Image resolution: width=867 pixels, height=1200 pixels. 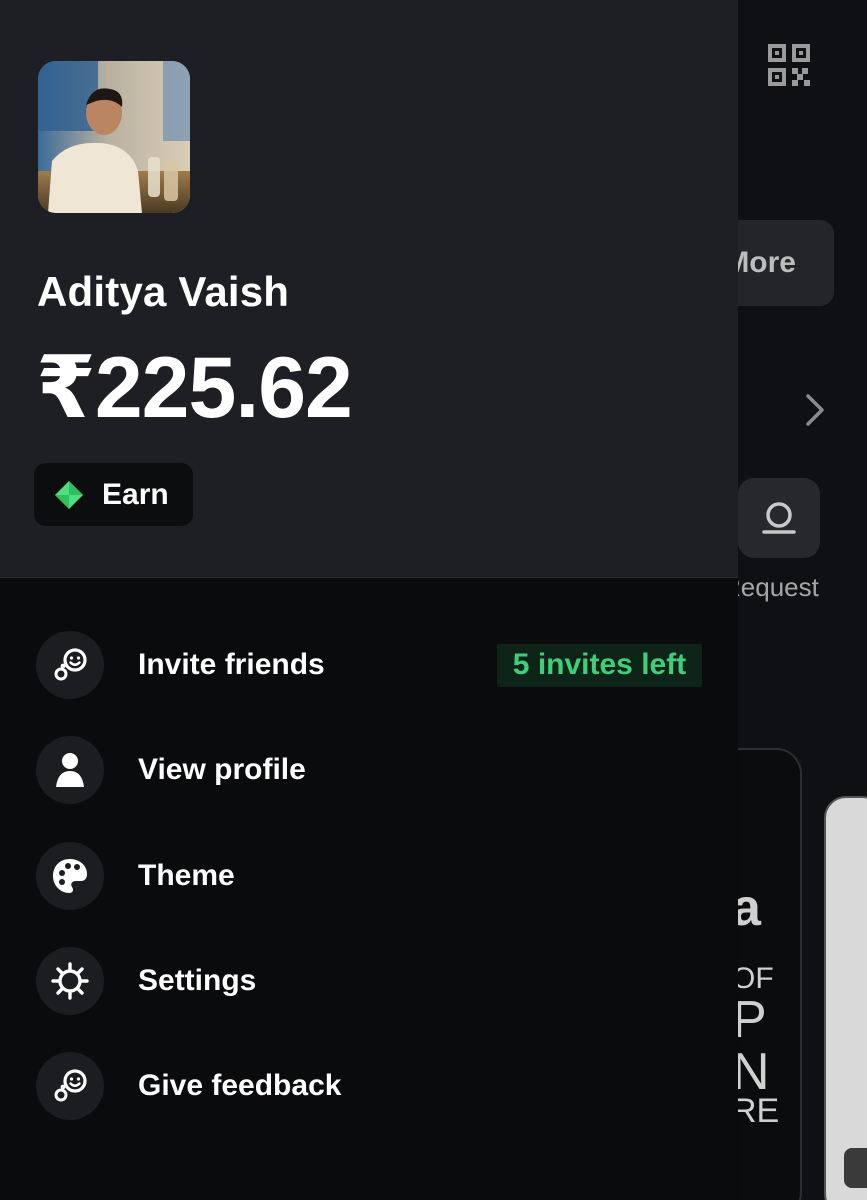 I want to click on chevron-right-icon, so click(x=815, y=410).